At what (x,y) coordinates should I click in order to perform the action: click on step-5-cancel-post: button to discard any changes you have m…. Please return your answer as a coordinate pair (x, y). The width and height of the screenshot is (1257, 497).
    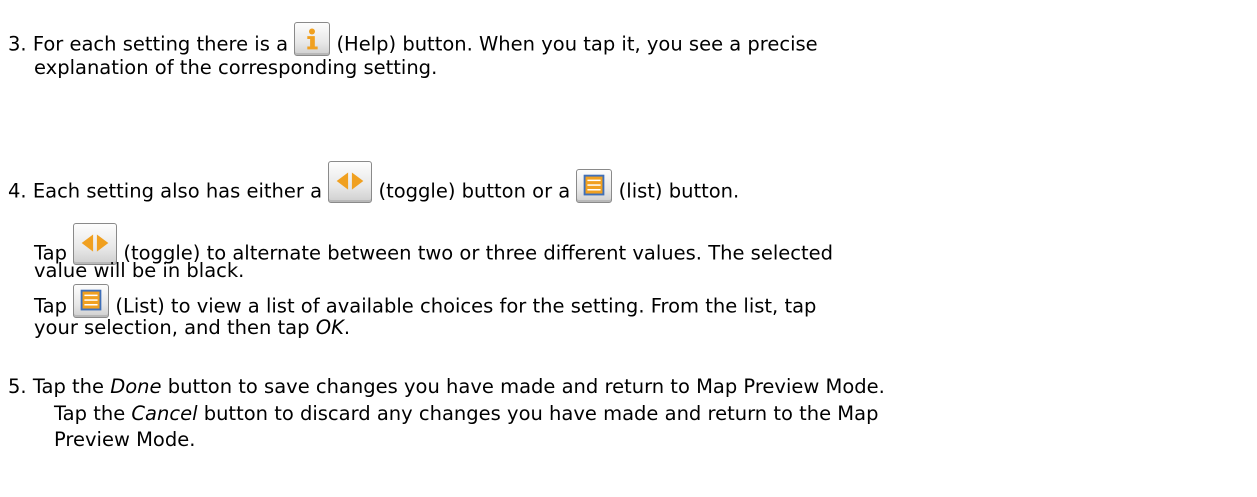
    Looking at the image, I should click on (541, 413).